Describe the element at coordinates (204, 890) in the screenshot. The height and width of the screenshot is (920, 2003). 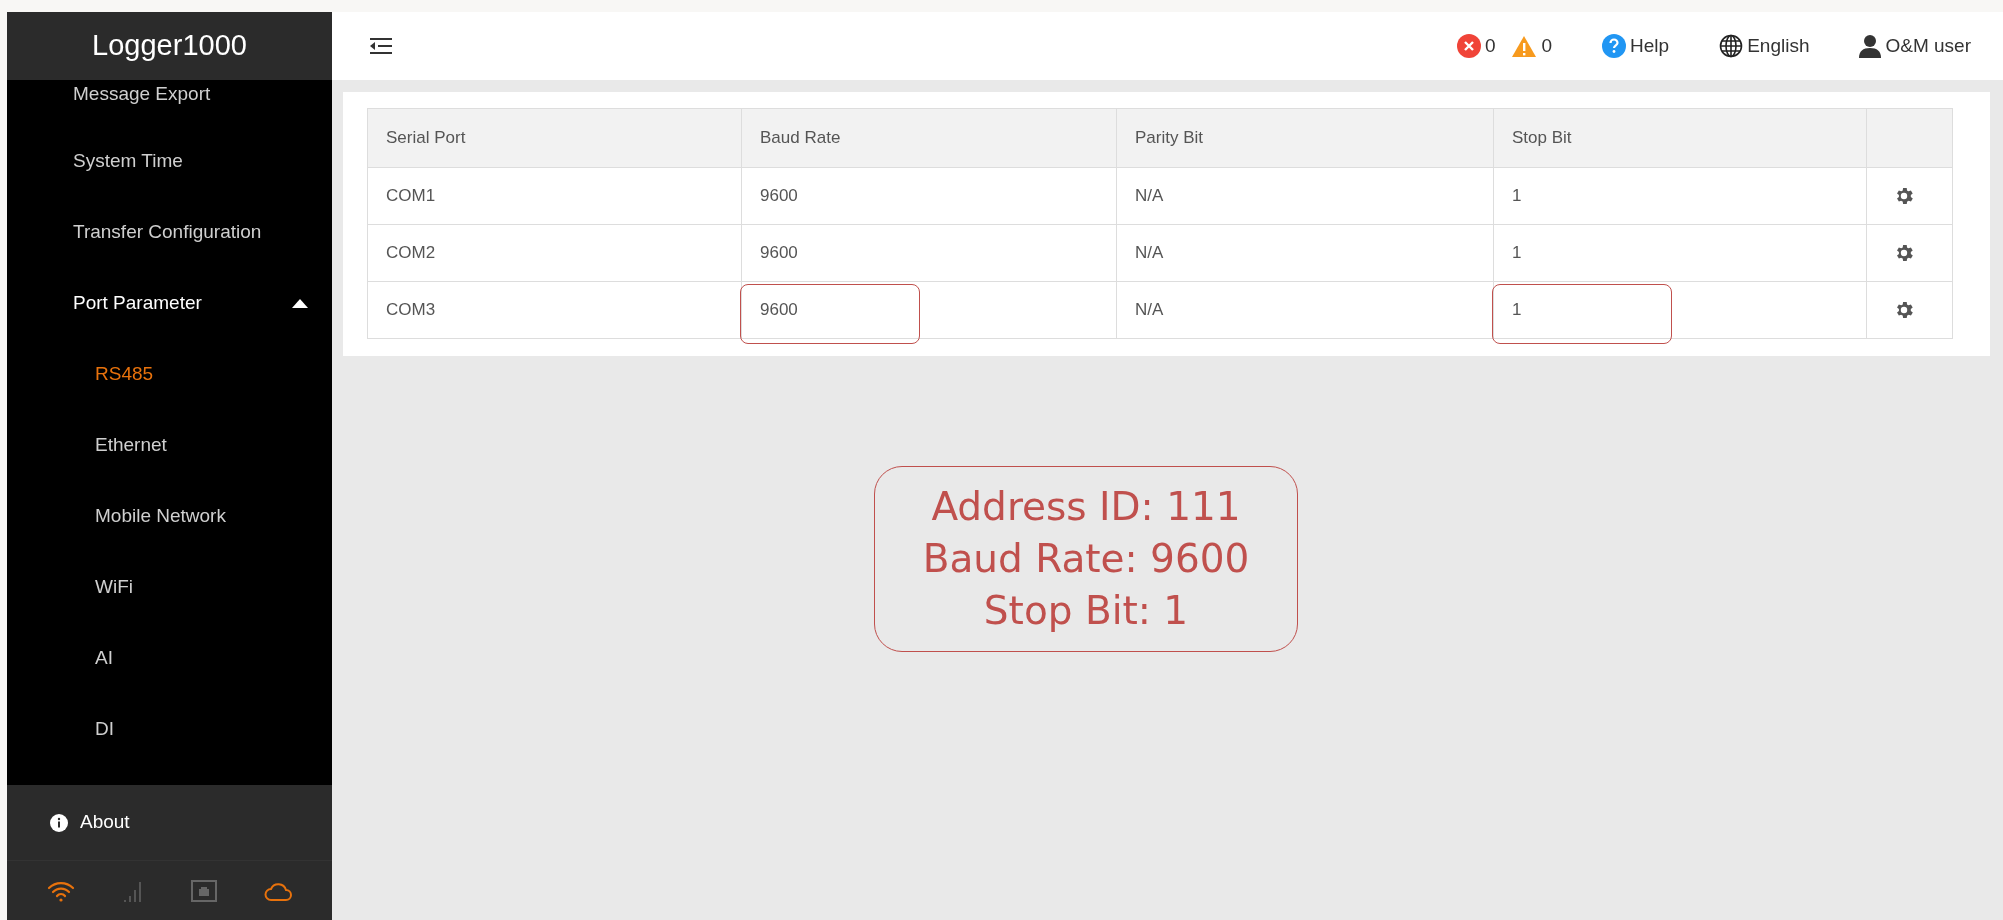
I see `ethernet-icon` at that location.